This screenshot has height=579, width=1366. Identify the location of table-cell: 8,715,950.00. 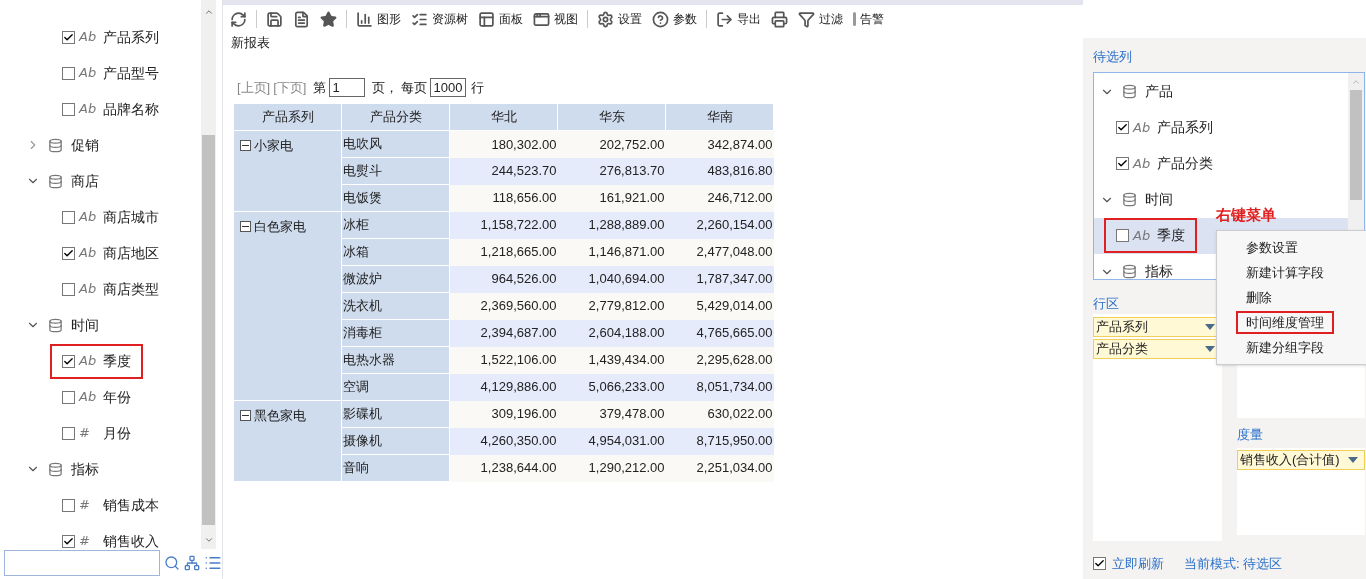
(719, 441).